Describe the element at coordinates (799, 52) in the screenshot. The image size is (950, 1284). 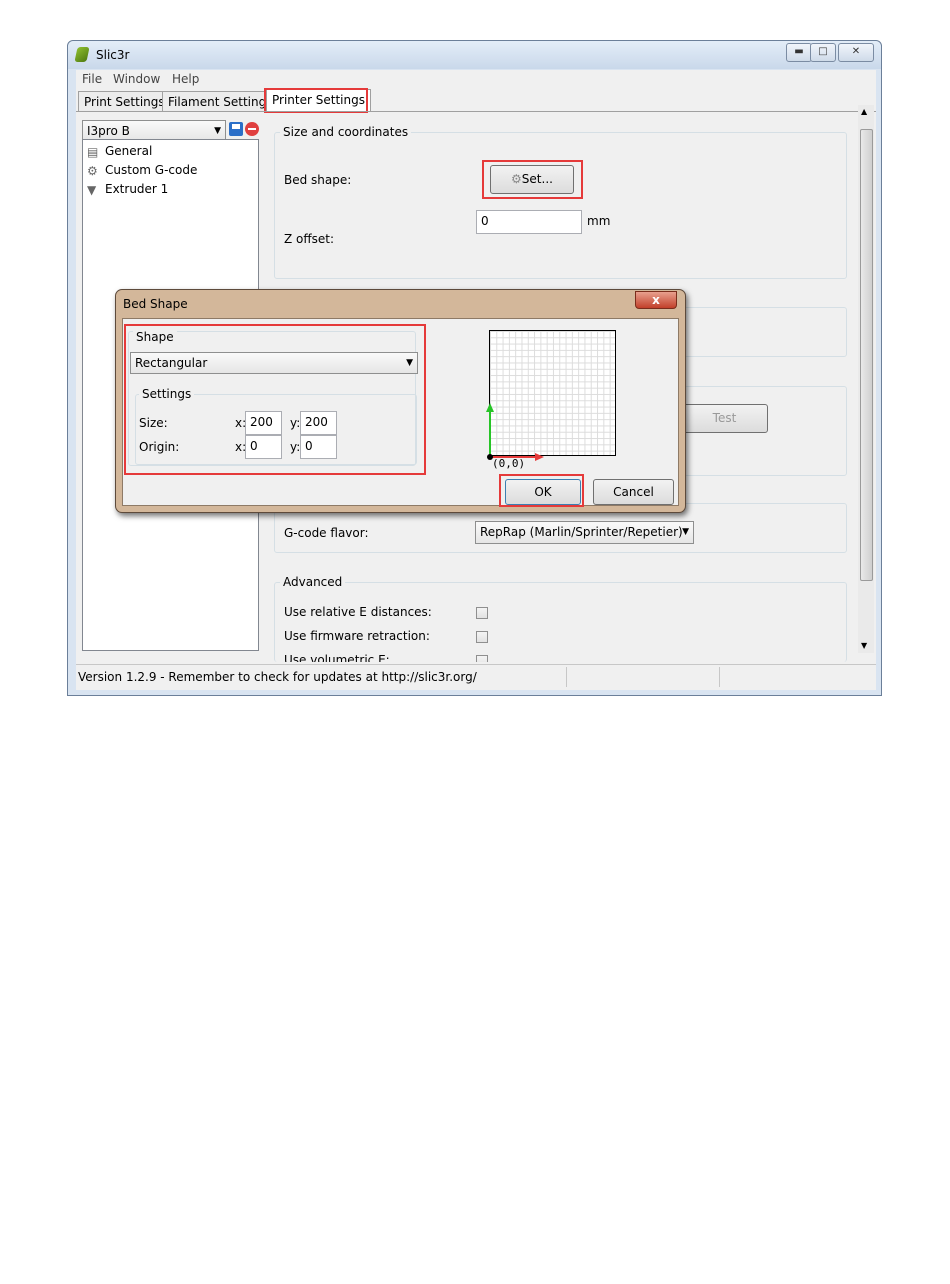
I see `minimize-icon: ▬` at that location.